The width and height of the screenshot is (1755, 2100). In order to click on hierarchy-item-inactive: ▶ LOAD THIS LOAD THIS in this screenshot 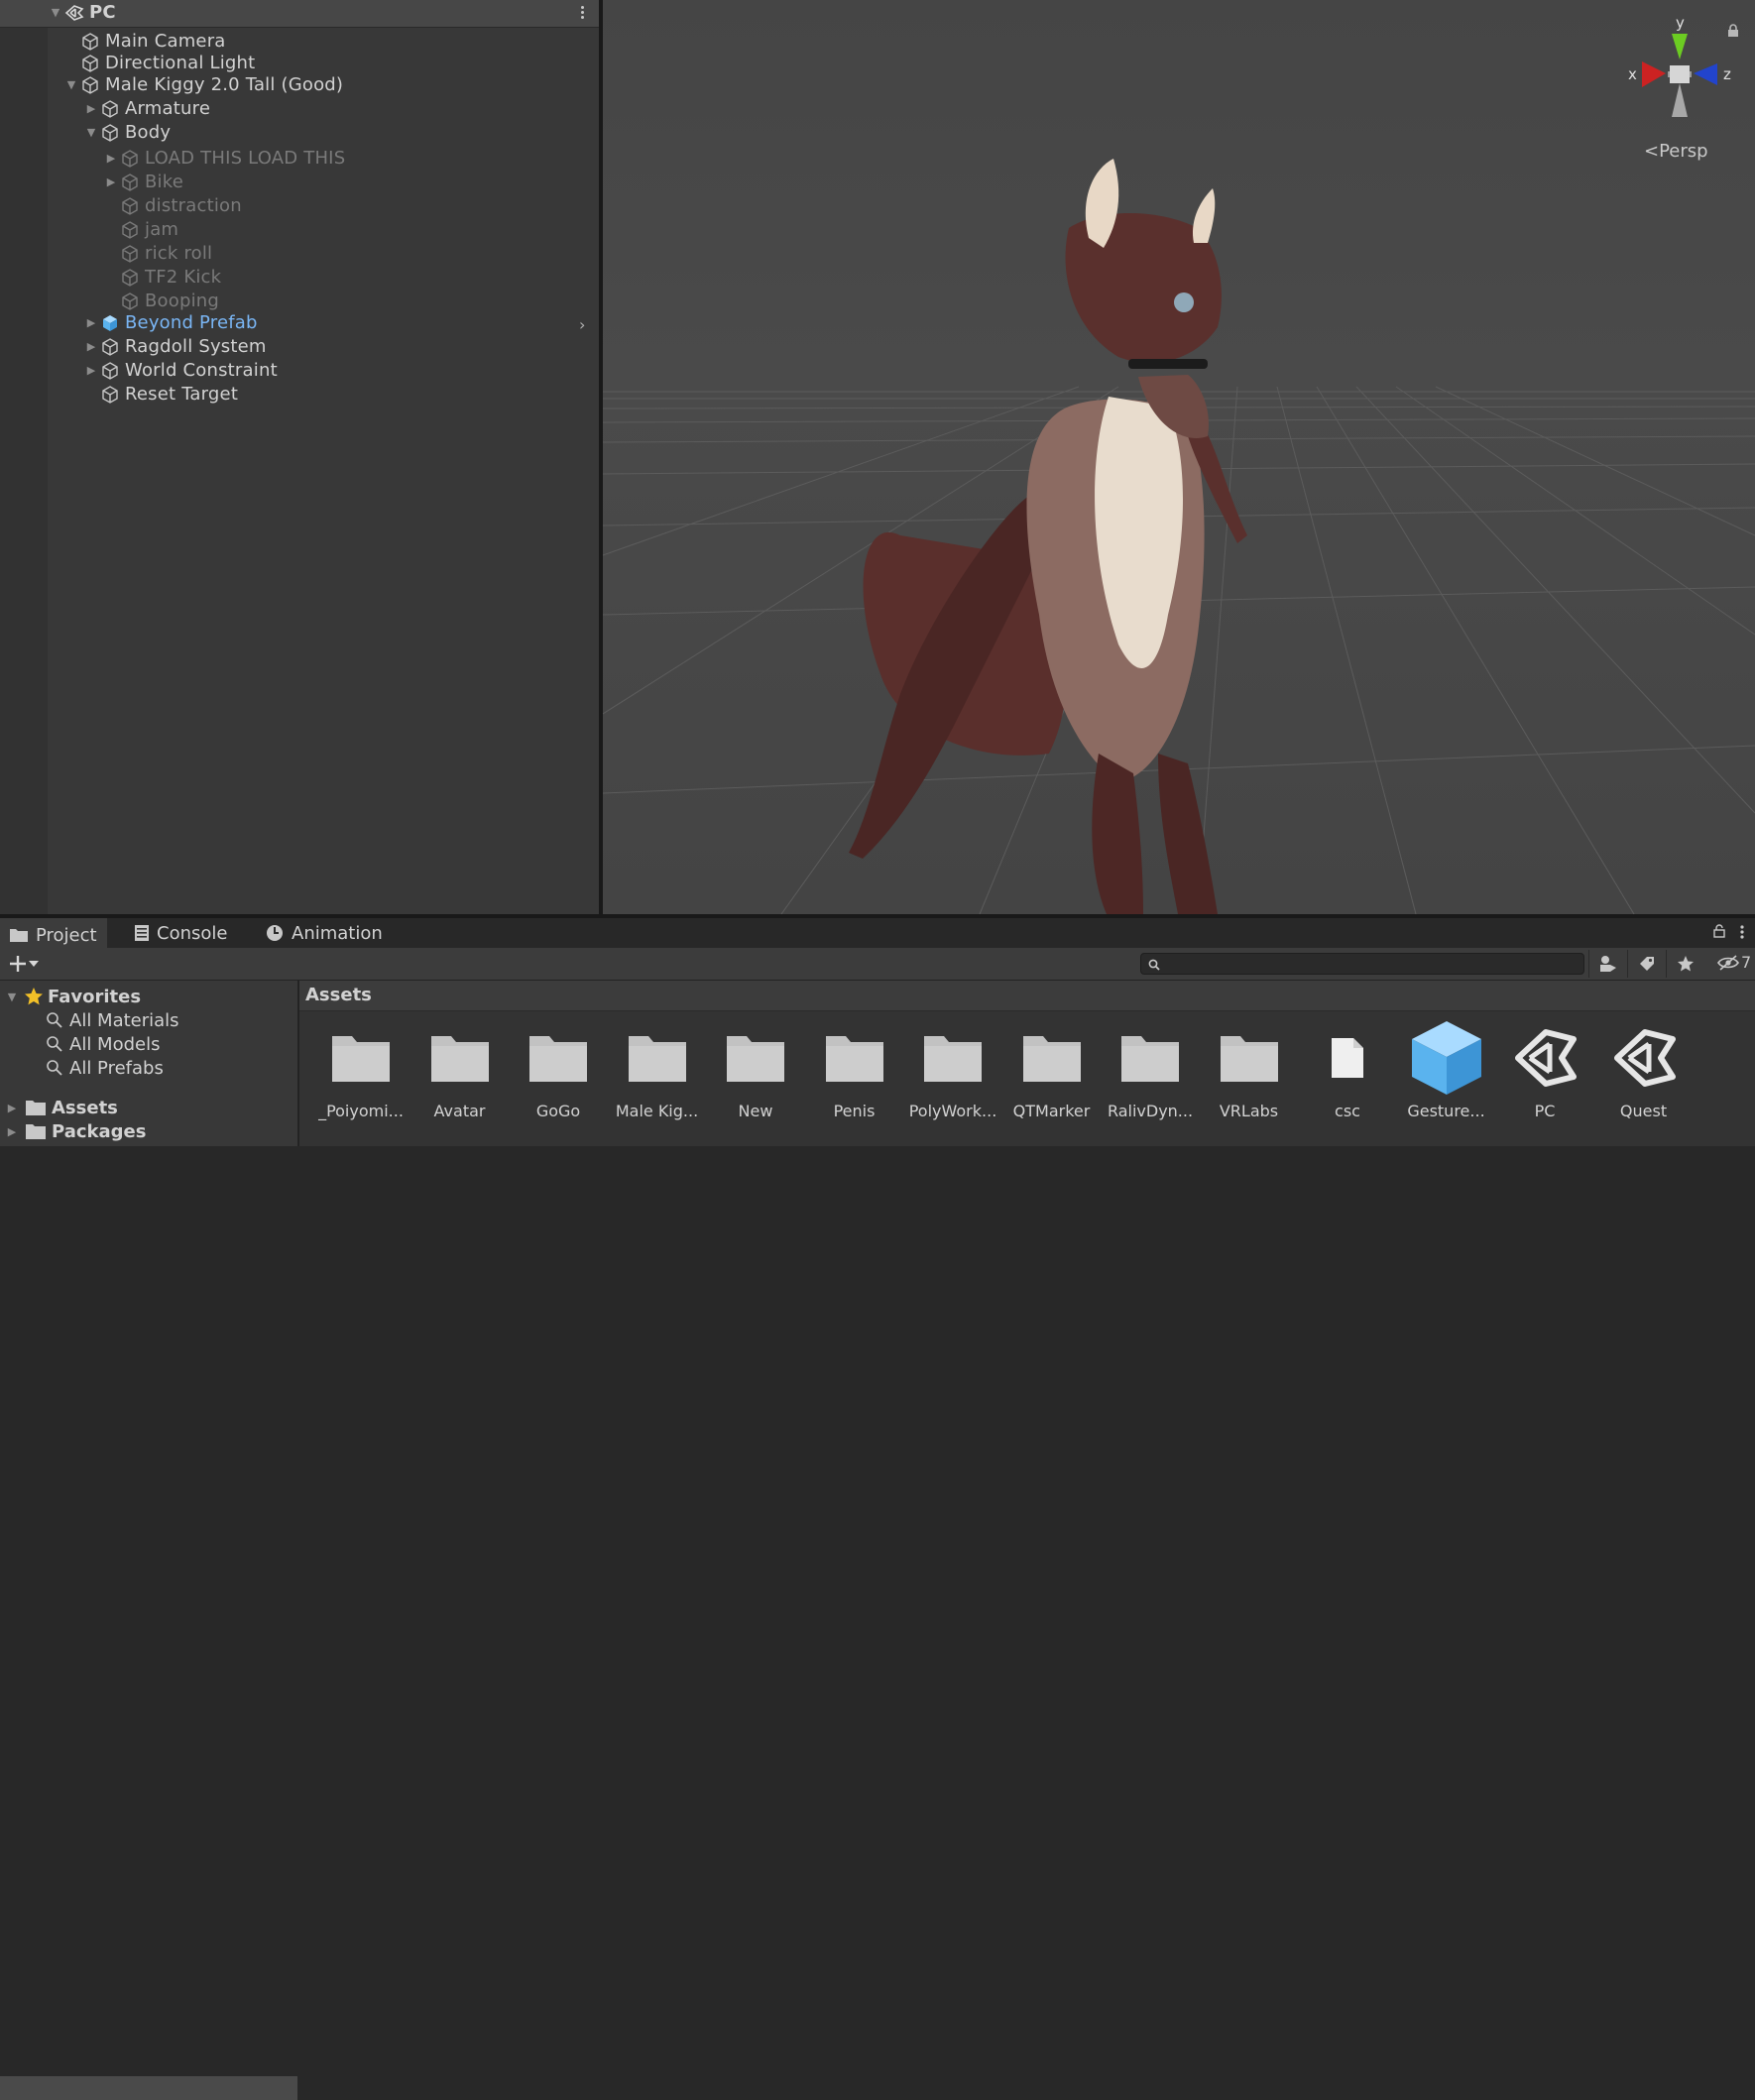, I will do `click(224, 159)`.